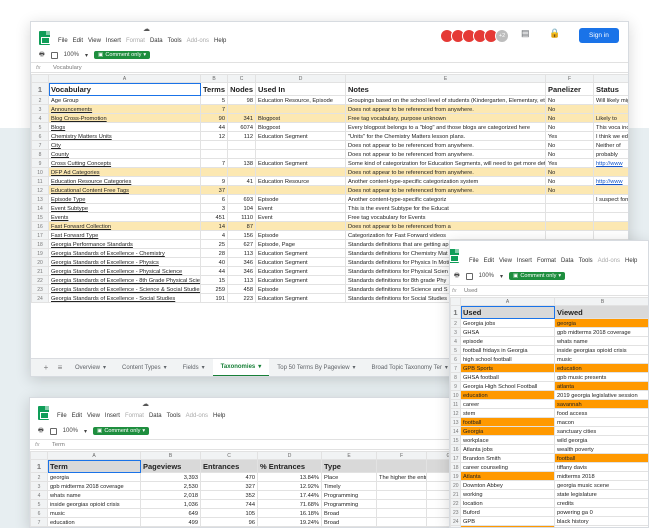 The height and width of the screenshot is (528, 649). What do you see at coordinates (507, 368) in the screenshot?
I see `used-cell: GPB Sports` at bounding box center [507, 368].